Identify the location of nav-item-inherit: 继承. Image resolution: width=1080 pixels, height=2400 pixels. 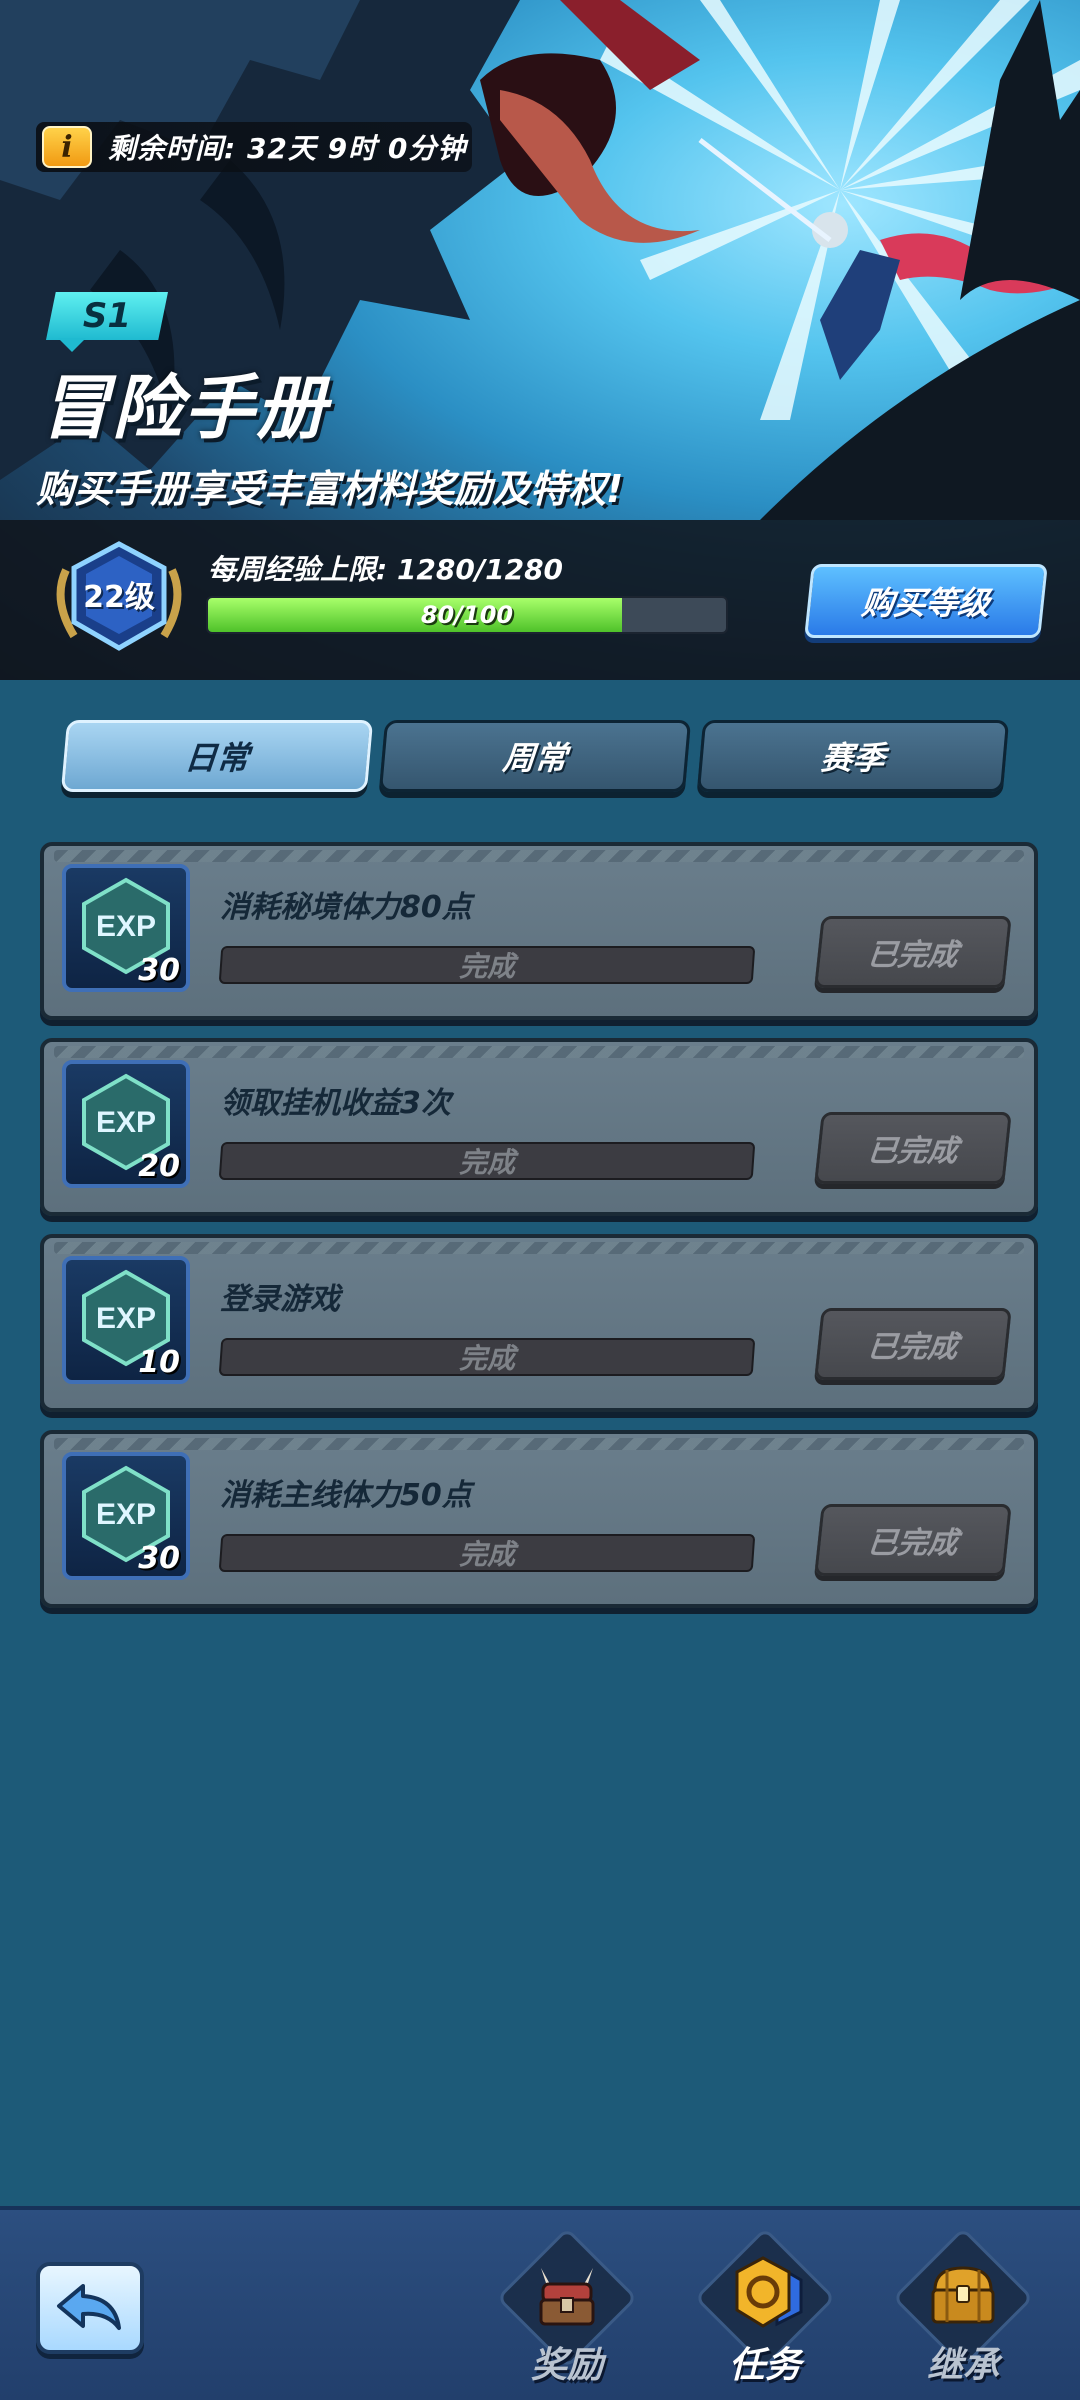
(963, 2313).